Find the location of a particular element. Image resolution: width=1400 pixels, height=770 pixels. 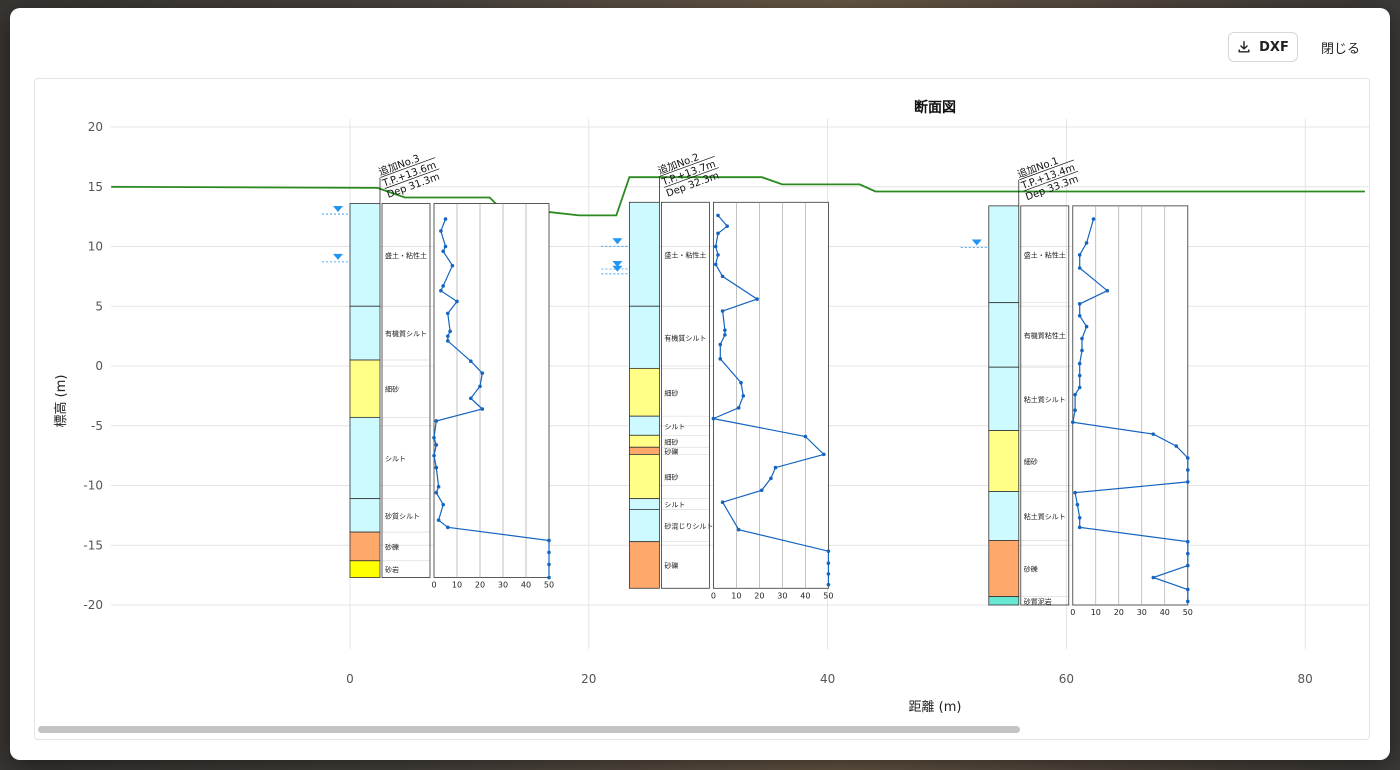

n-value-tick-label: 30 is located at coordinates (1142, 612).